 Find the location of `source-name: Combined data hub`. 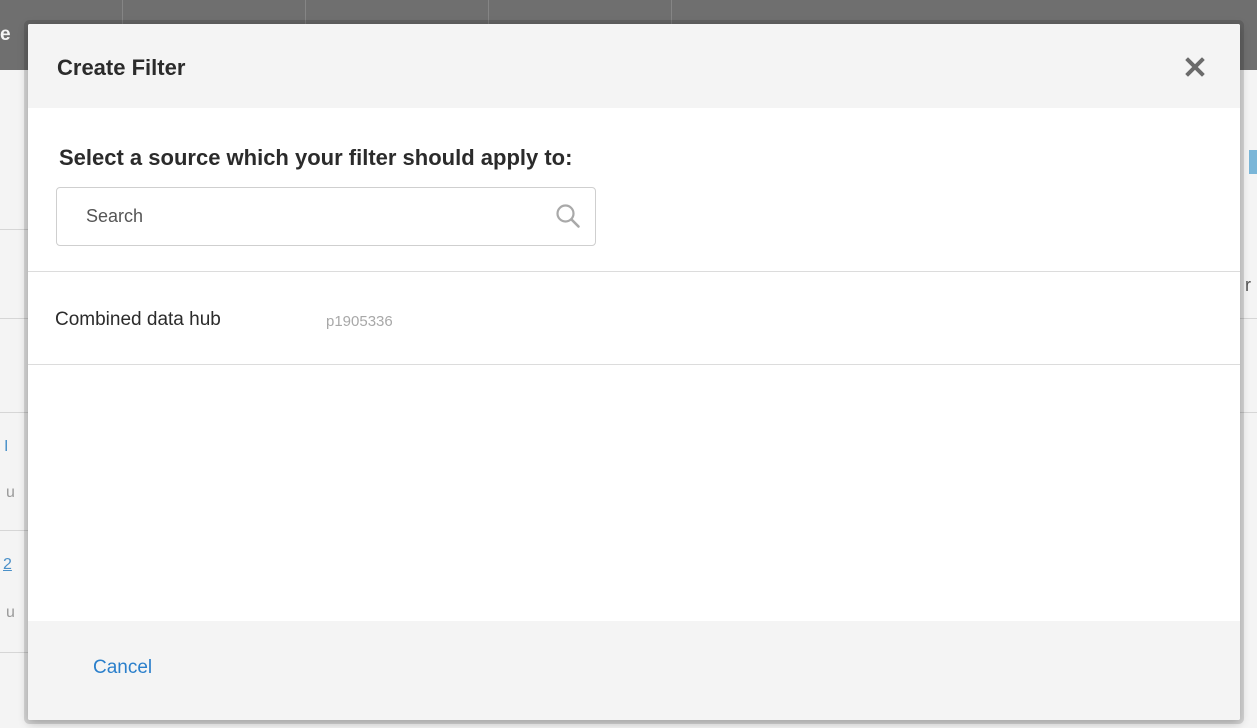

source-name: Combined data hub is located at coordinates (138, 319).